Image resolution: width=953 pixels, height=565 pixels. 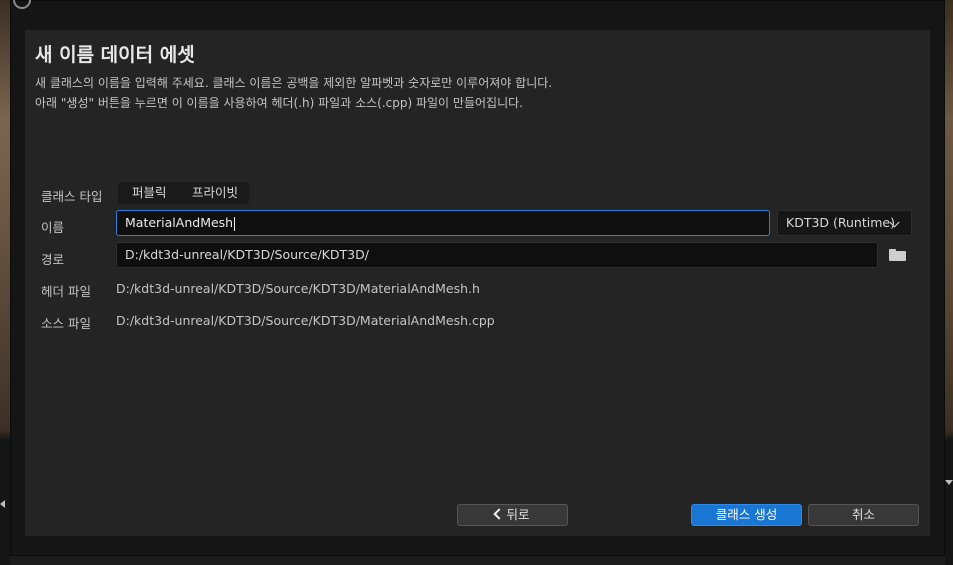 What do you see at coordinates (897, 255) in the screenshot?
I see `browse-folder-button` at bounding box center [897, 255].